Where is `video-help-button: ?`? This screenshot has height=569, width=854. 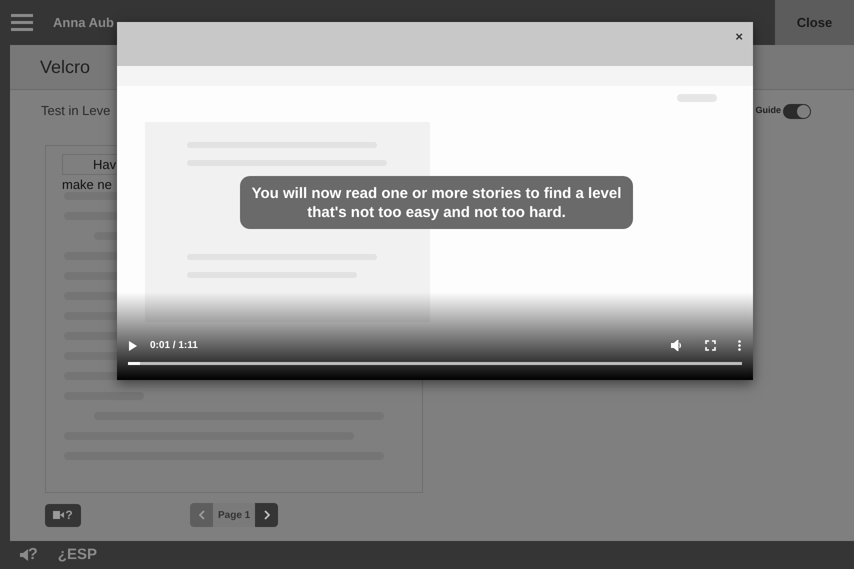
video-help-button: ? is located at coordinates (63, 515).